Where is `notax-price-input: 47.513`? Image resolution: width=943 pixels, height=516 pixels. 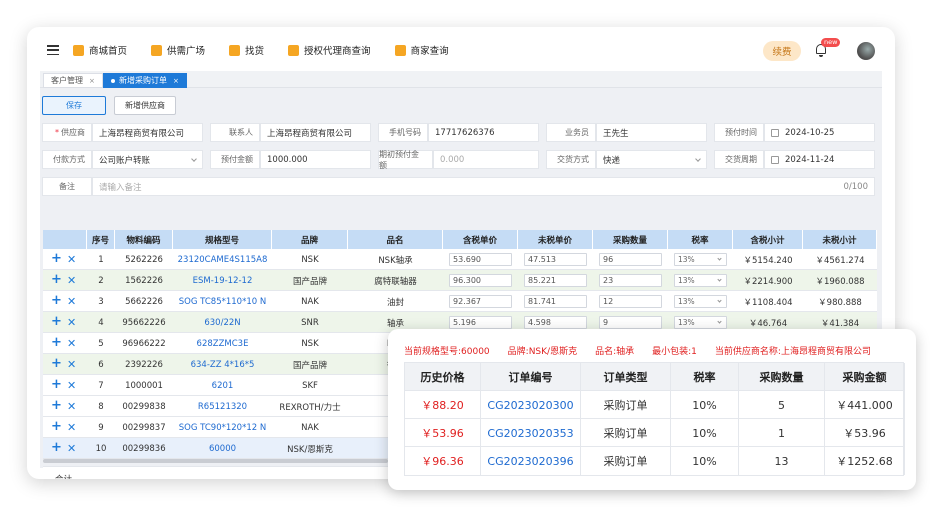
notax-price-input: 47.513 is located at coordinates (555, 259).